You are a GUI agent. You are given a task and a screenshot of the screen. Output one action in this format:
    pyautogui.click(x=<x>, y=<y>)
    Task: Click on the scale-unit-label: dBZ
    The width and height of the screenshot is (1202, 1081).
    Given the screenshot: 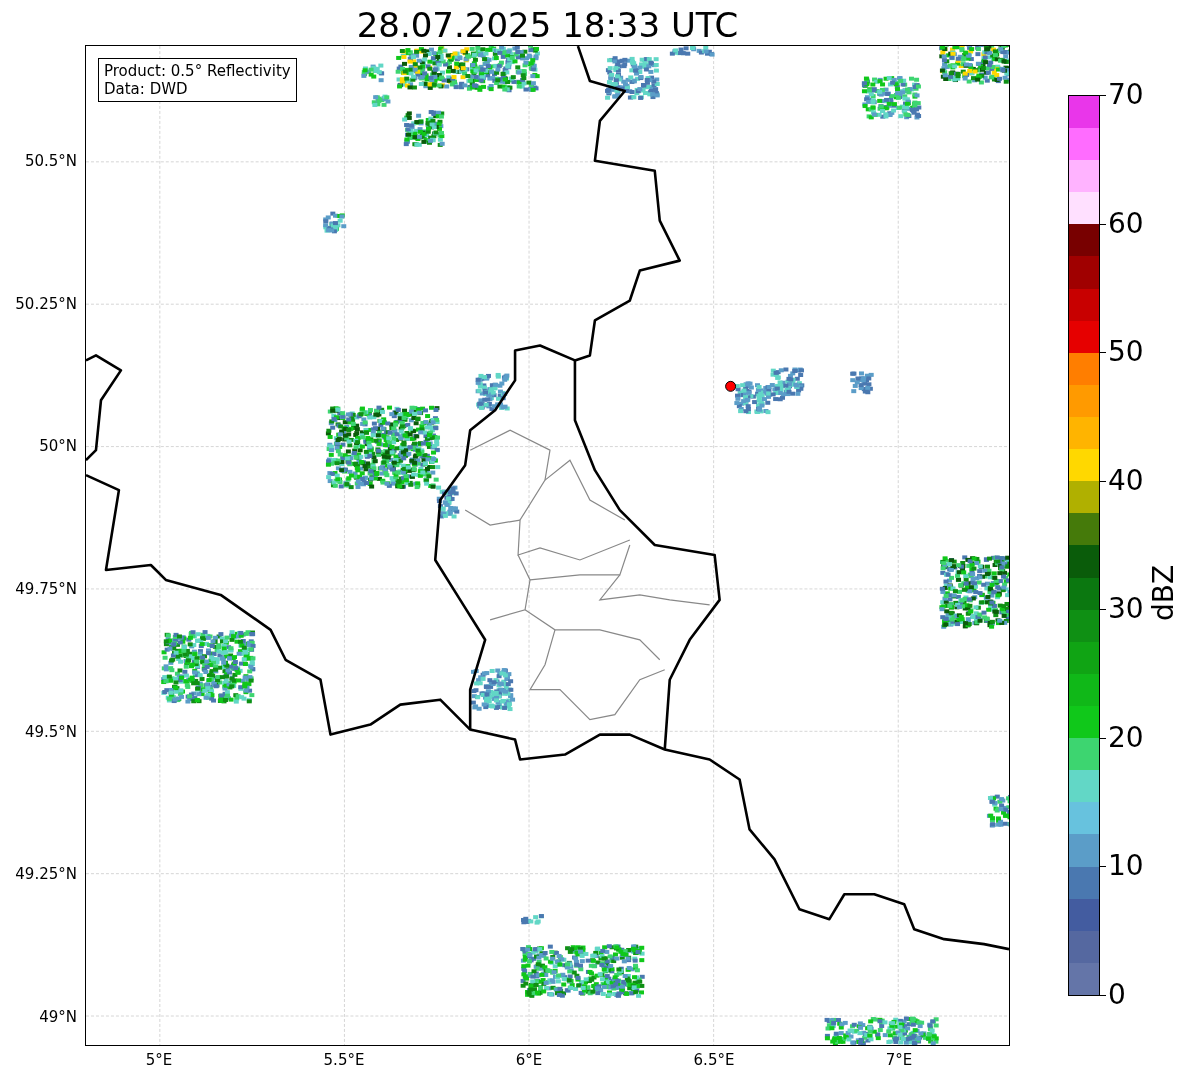 What is the action you would take?
    pyautogui.click(x=1164, y=593)
    